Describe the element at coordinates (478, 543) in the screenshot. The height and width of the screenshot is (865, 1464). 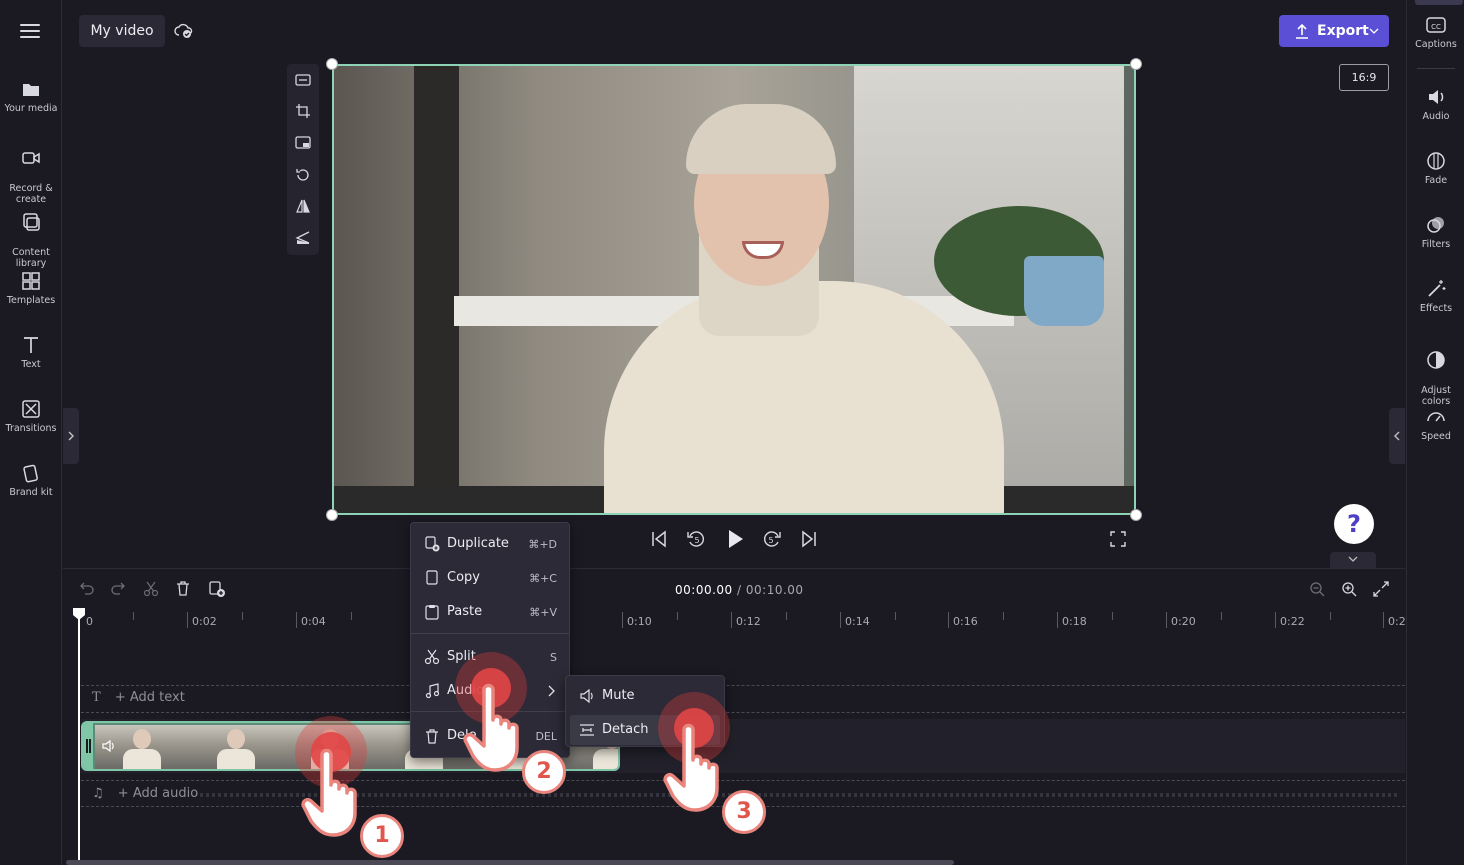
I see `menu-item-label: Duplicate` at that location.